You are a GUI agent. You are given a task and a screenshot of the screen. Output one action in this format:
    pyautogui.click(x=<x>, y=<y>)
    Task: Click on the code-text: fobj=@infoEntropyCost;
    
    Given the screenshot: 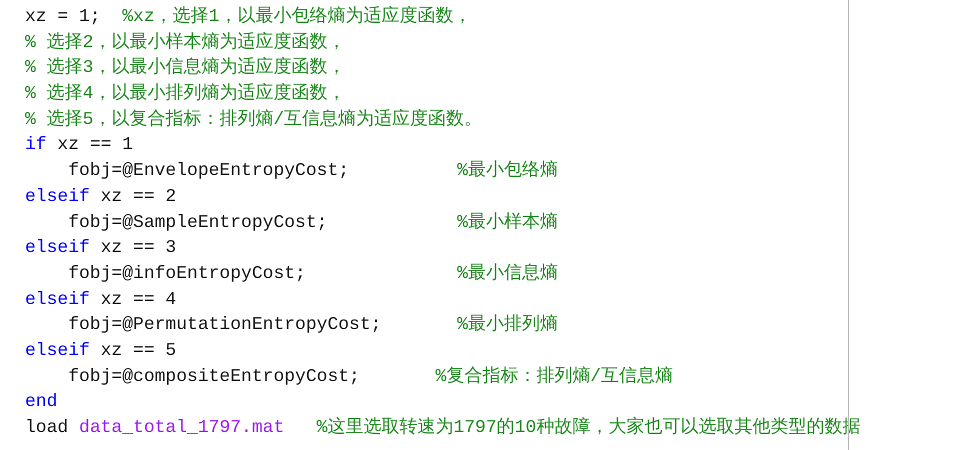 What is the action you would take?
    pyautogui.click(x=187, y=274)
    